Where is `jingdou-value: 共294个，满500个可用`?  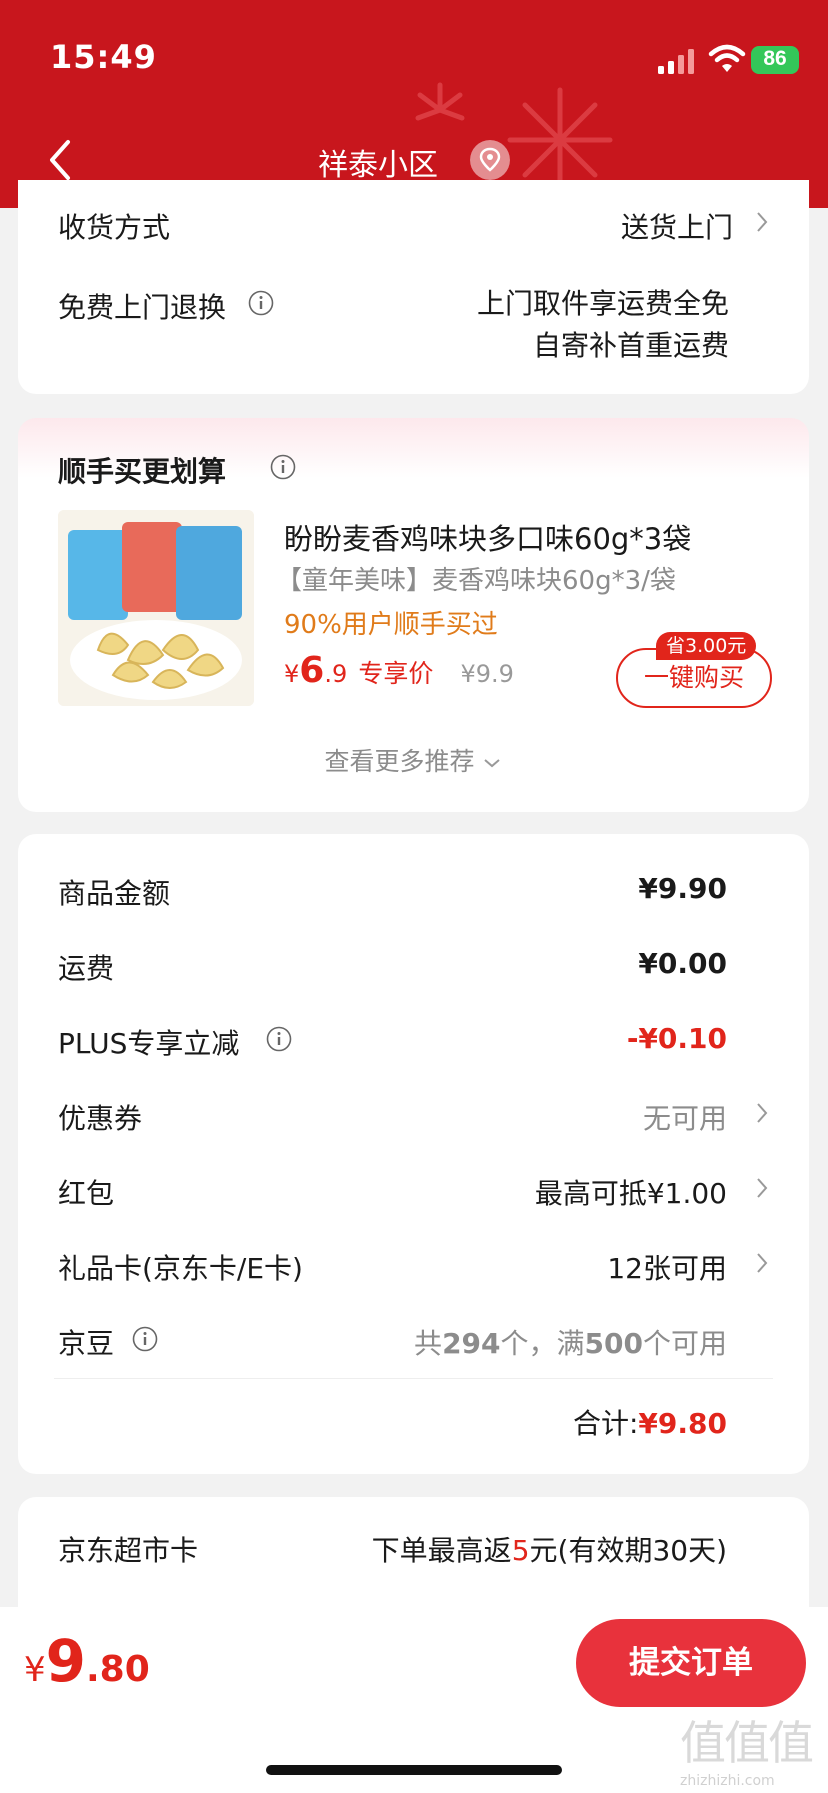 jingdou-value: 共294个，满500个可用 is located at coordinates (570, 1342).